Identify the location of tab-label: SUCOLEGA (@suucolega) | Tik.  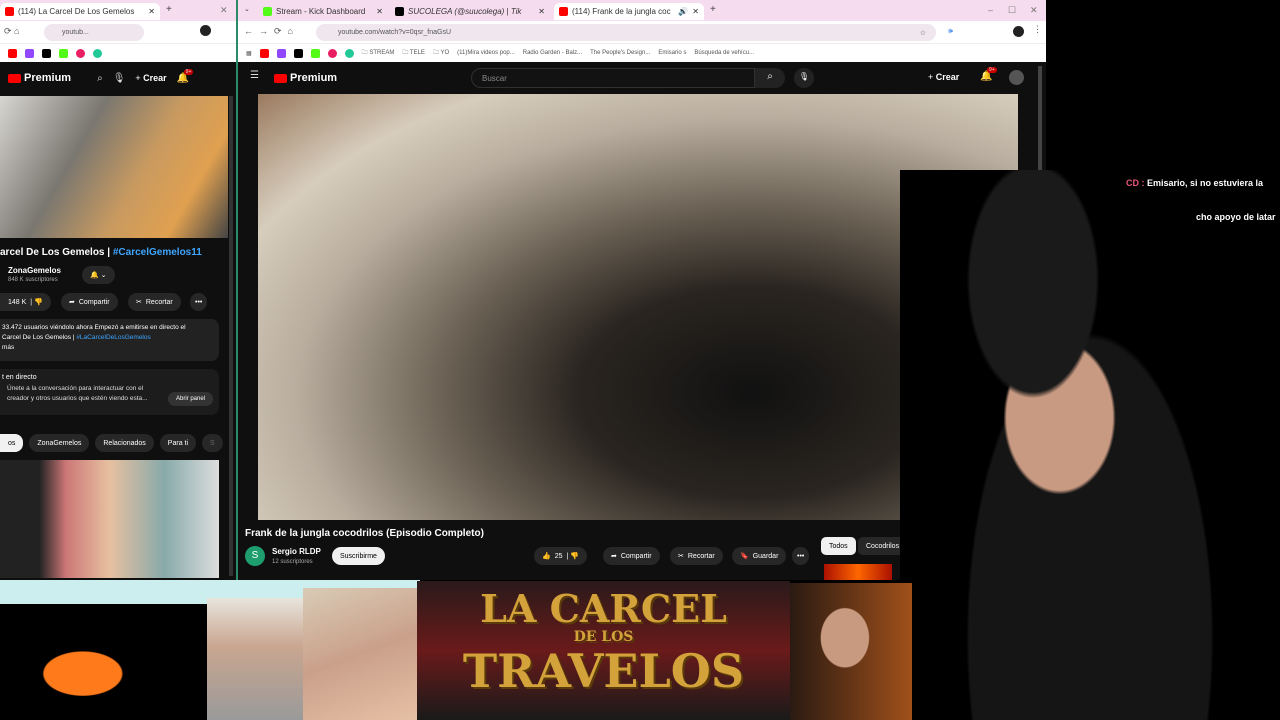
(465, 11).